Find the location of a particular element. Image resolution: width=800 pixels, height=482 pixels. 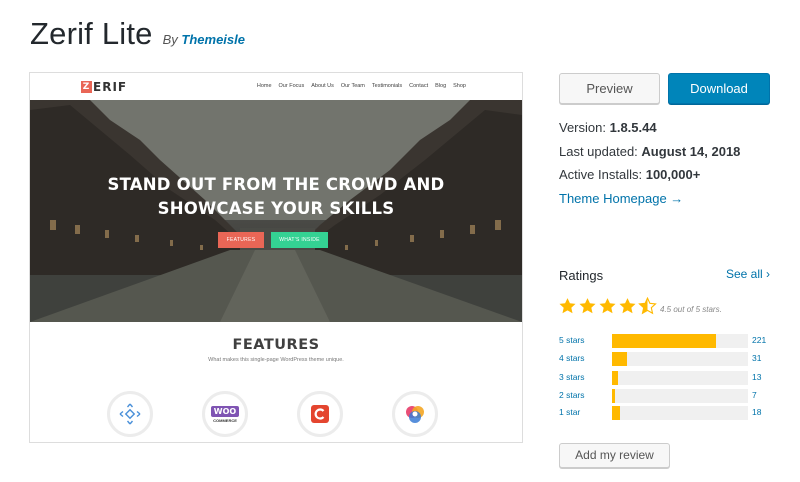

ratings-heading: Ratings is located at coordinates (581, 275).